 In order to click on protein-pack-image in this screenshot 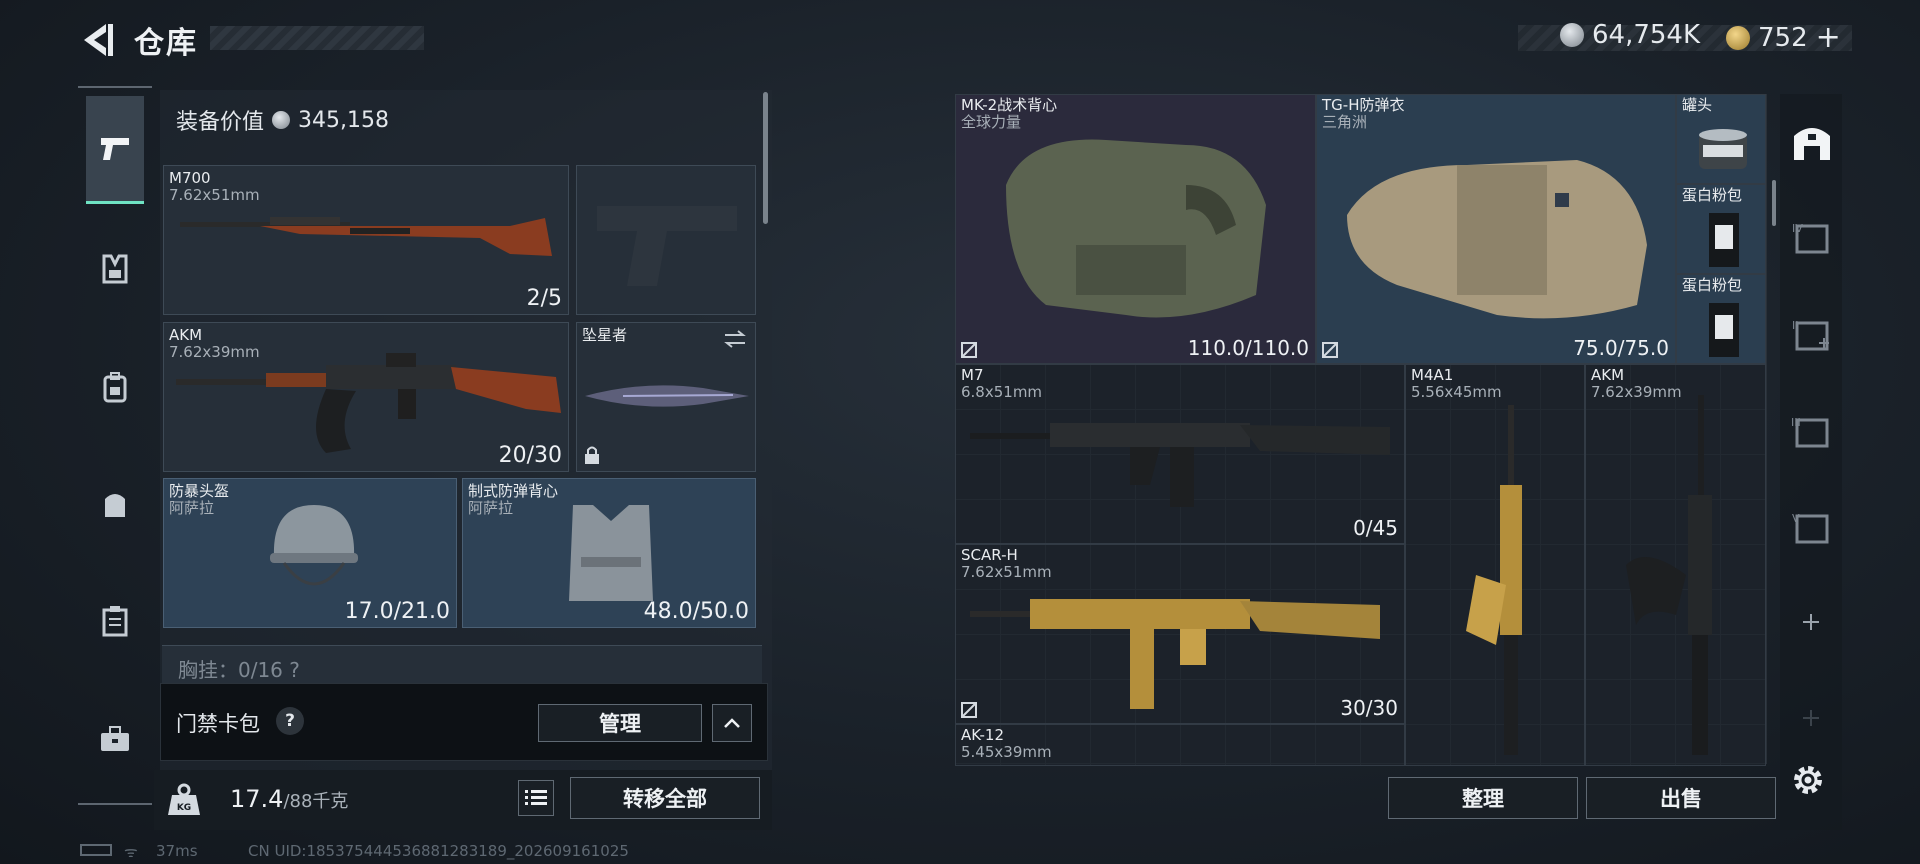, I will do `click(1724, 240)`.